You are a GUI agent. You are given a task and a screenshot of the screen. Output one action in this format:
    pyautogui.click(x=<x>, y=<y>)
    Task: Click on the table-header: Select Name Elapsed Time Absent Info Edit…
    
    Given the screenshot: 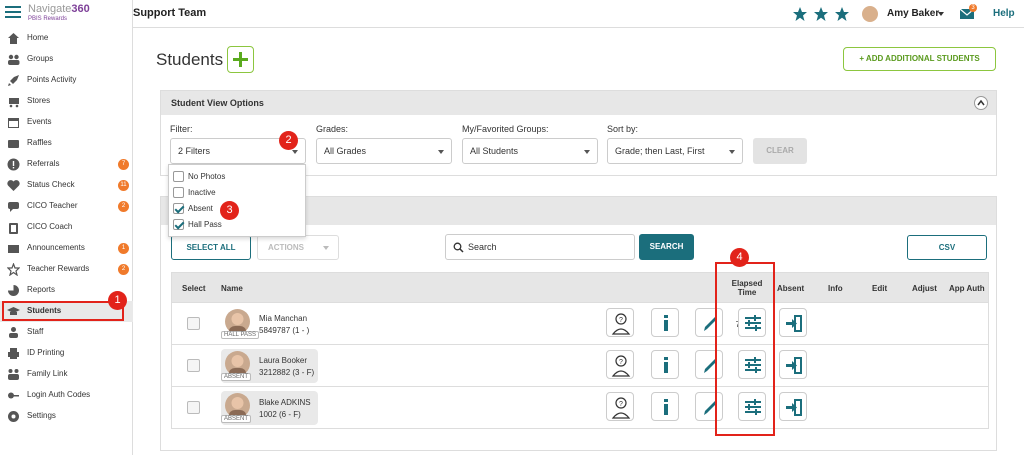 What is the action you would take?
    pyautogui.click(x=580, y=287)
    